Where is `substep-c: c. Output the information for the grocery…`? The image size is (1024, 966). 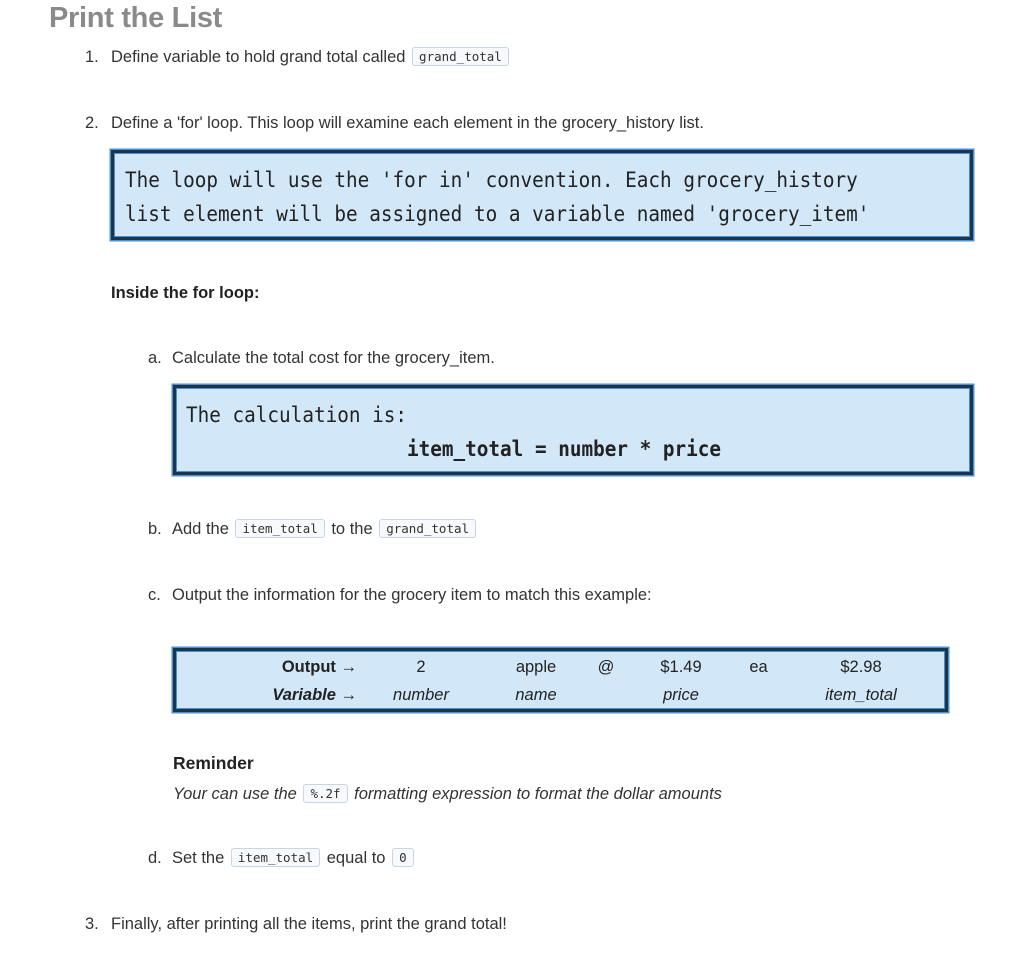 substep-c: c. Output the information for the grocery… is located at coordinates (400, 595).